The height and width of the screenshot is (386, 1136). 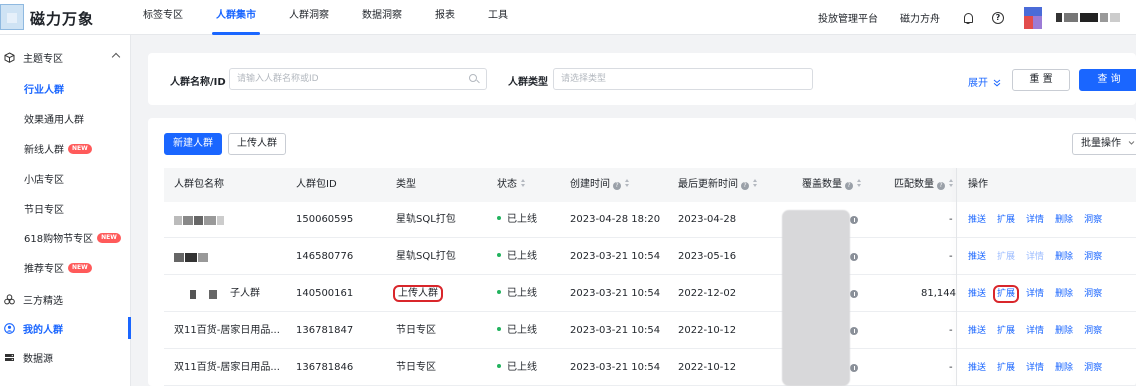 What do you see at coordinates (65, 148) in the screenshot?
I see `sidebar-item-new-line: 新线人群 NEW` at bounding box center [65, 148].